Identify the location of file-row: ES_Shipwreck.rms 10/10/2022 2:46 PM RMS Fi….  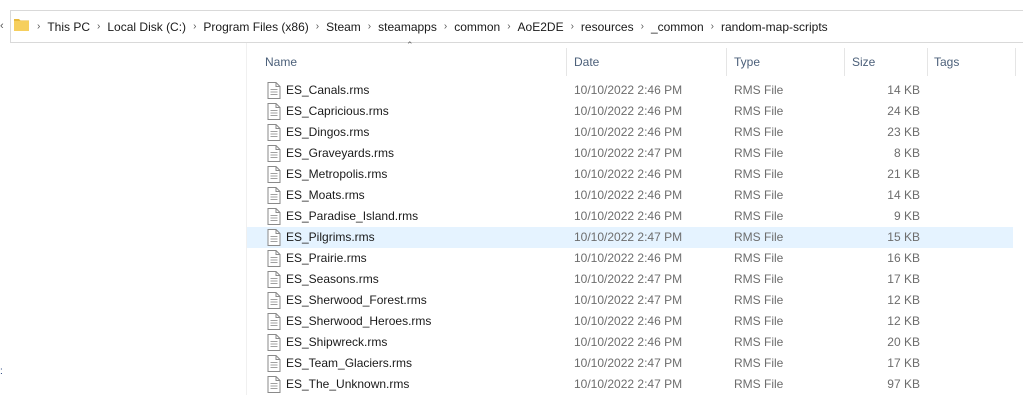
(630, 342).